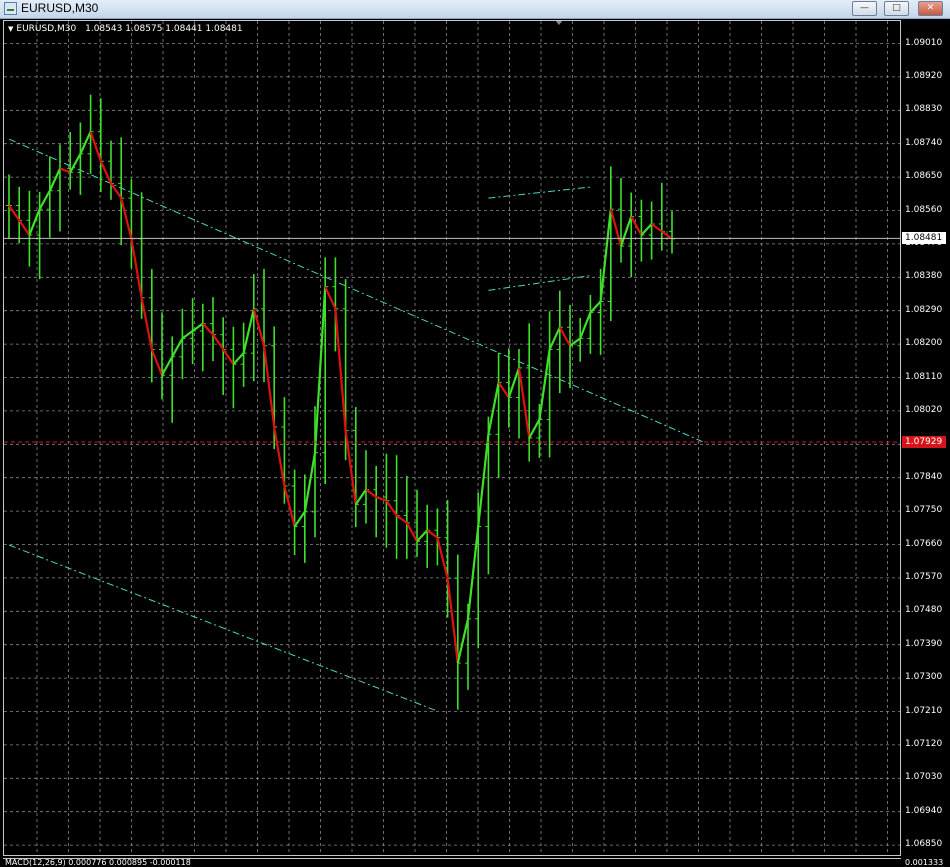 The height and width of the screenshot is (867, 950). What do you see at coordinates (10, 29) in the screenshot?
I see `collapse-triangle-icon: ▼` at bounding box center [10, 29].